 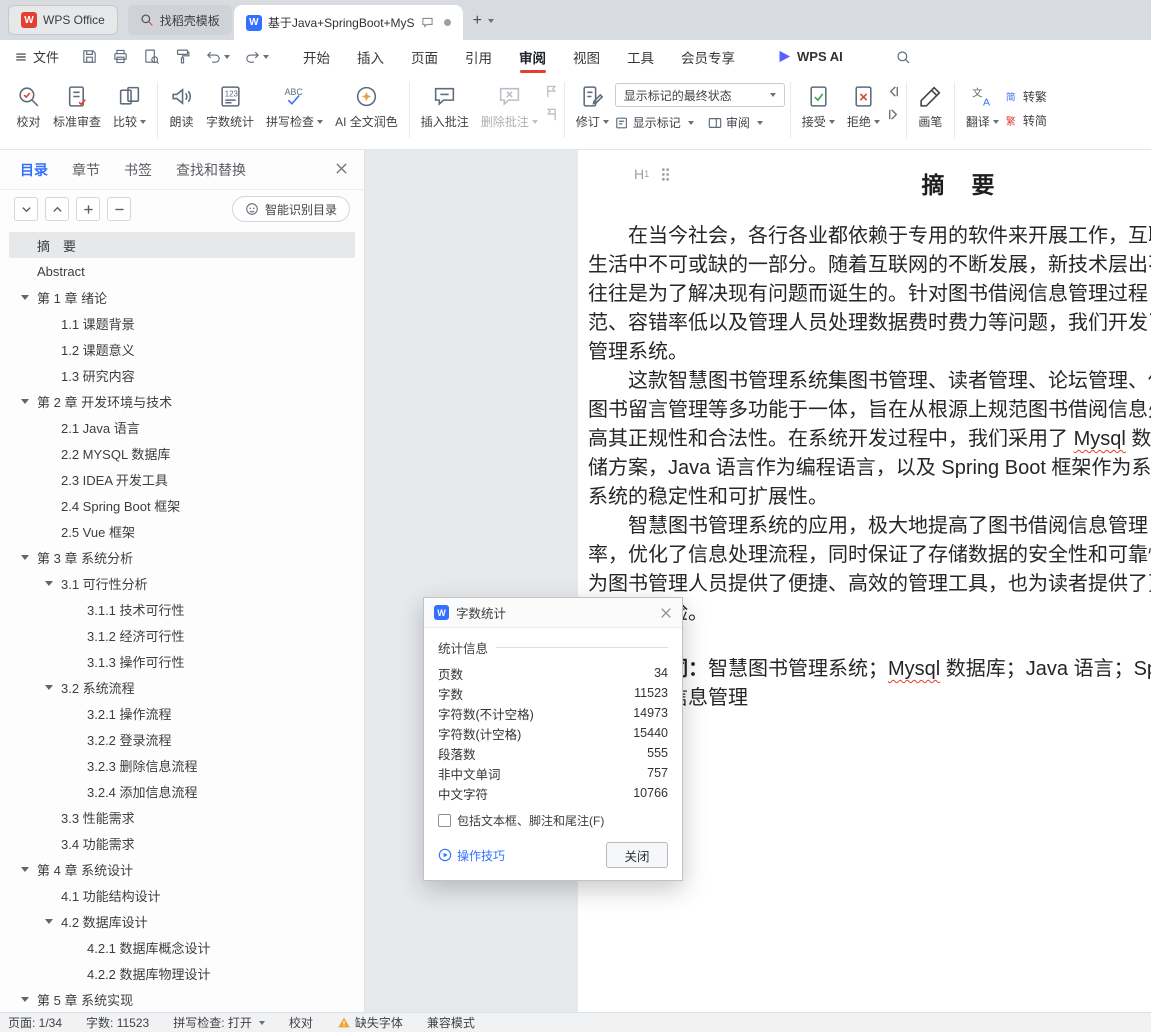 What do you see at coordinates (34, 170) in the screenshot?
I see `tab-contents: 目录` at bounding box center [34, 170].